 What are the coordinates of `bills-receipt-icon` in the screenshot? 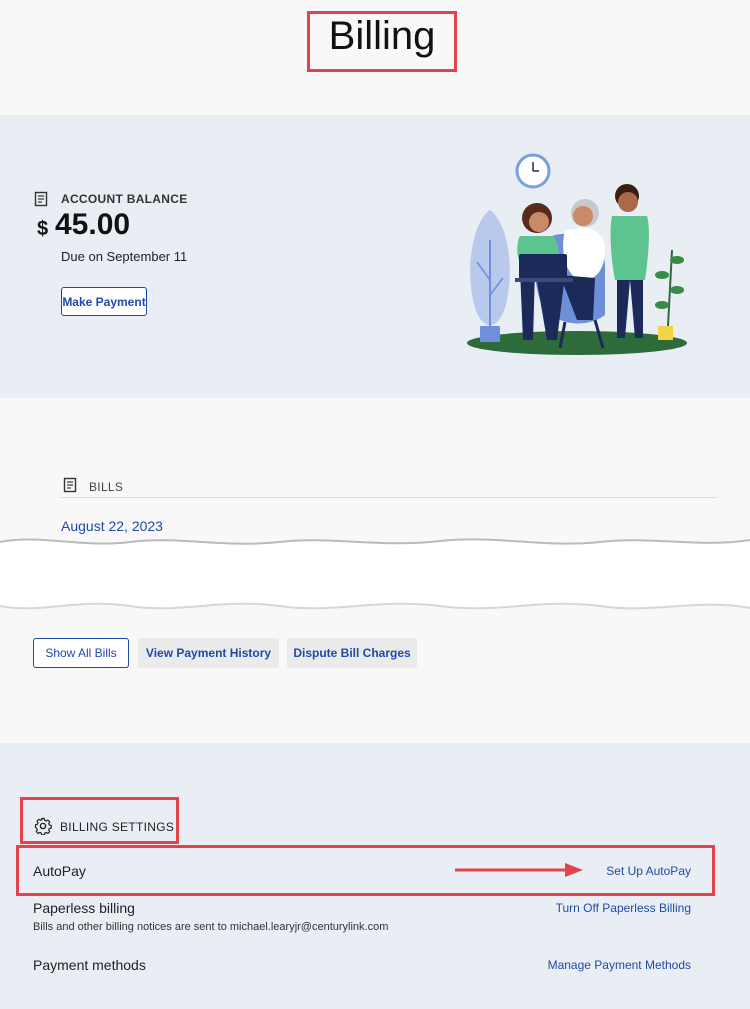 It's located at (70, 485).